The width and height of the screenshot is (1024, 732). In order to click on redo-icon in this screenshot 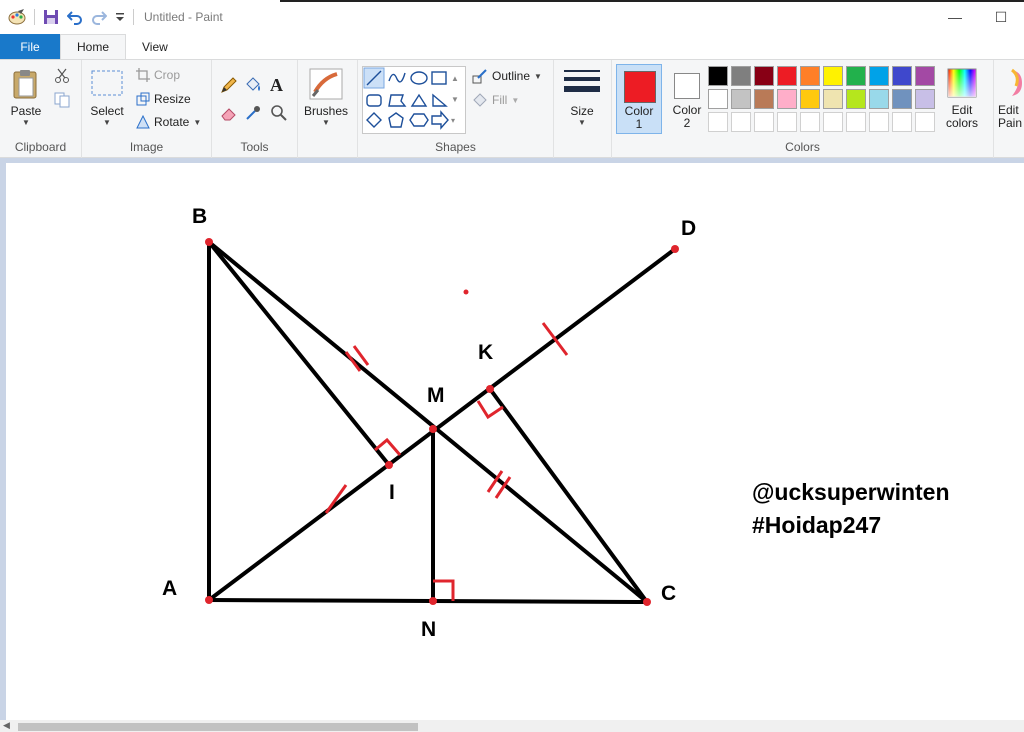, I will do `click(99, 17)`.